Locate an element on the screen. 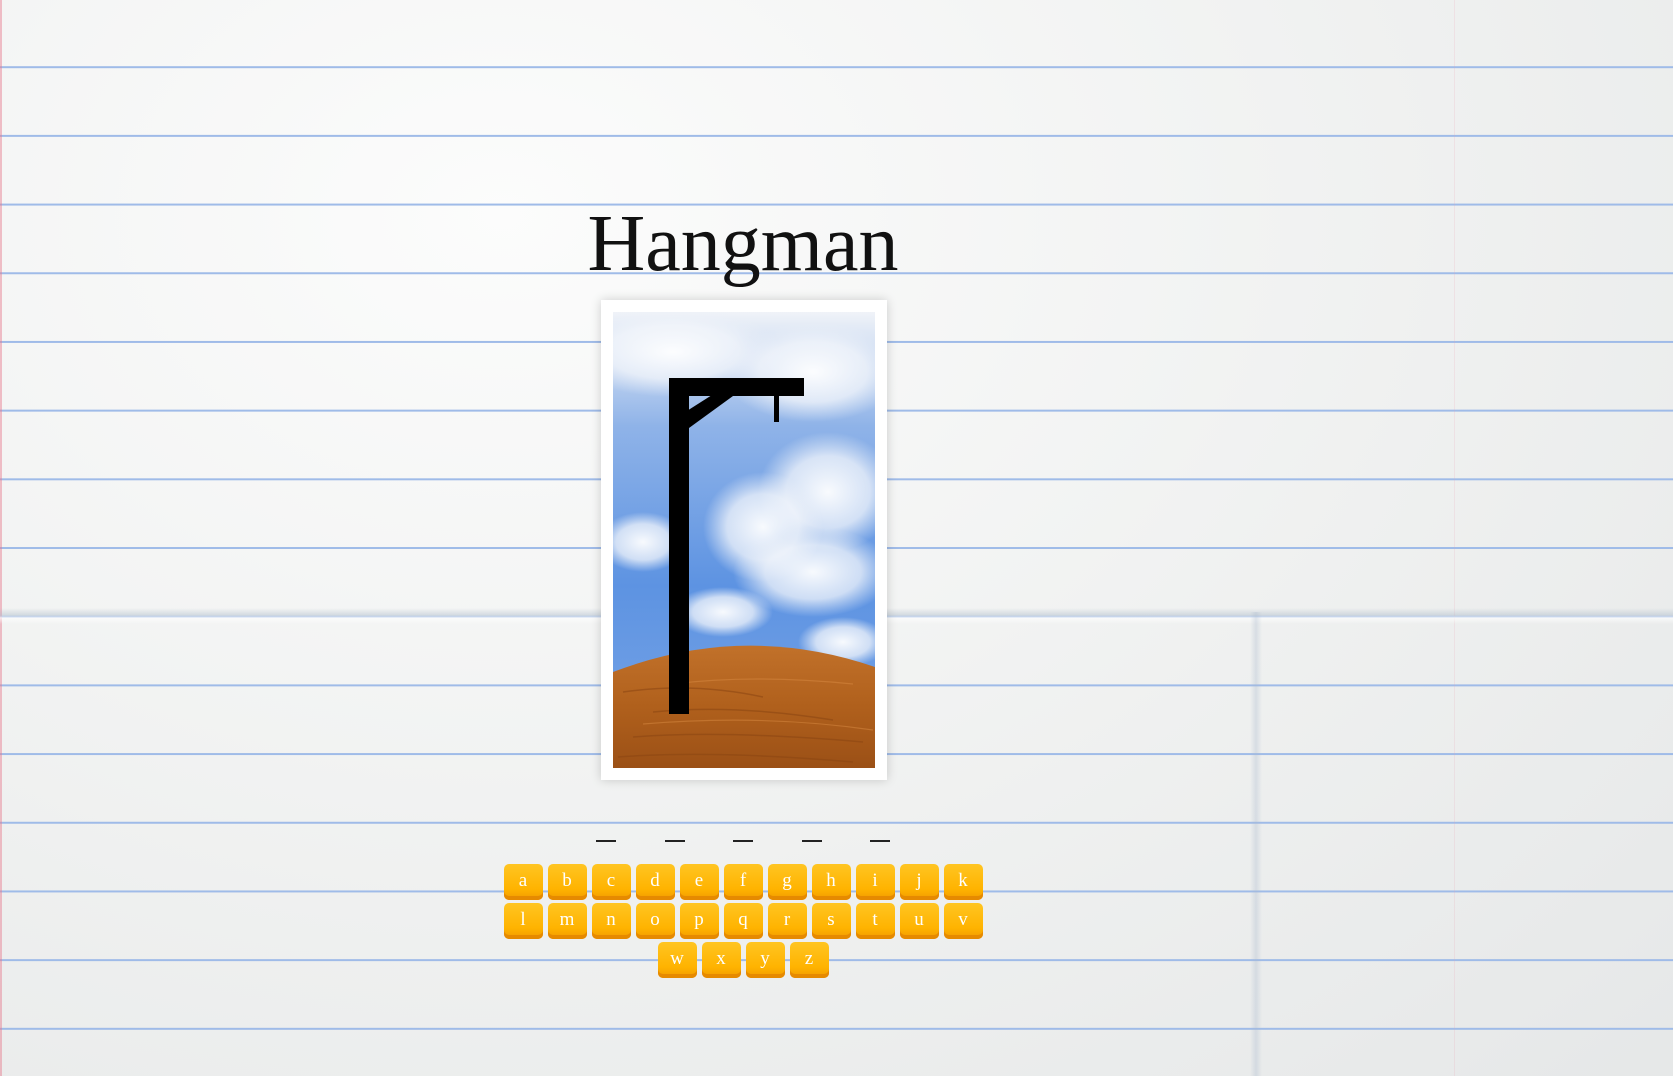 The width and height of the screenshot is (1673, 1076). key-z: z is located at coordinates (809, 960).